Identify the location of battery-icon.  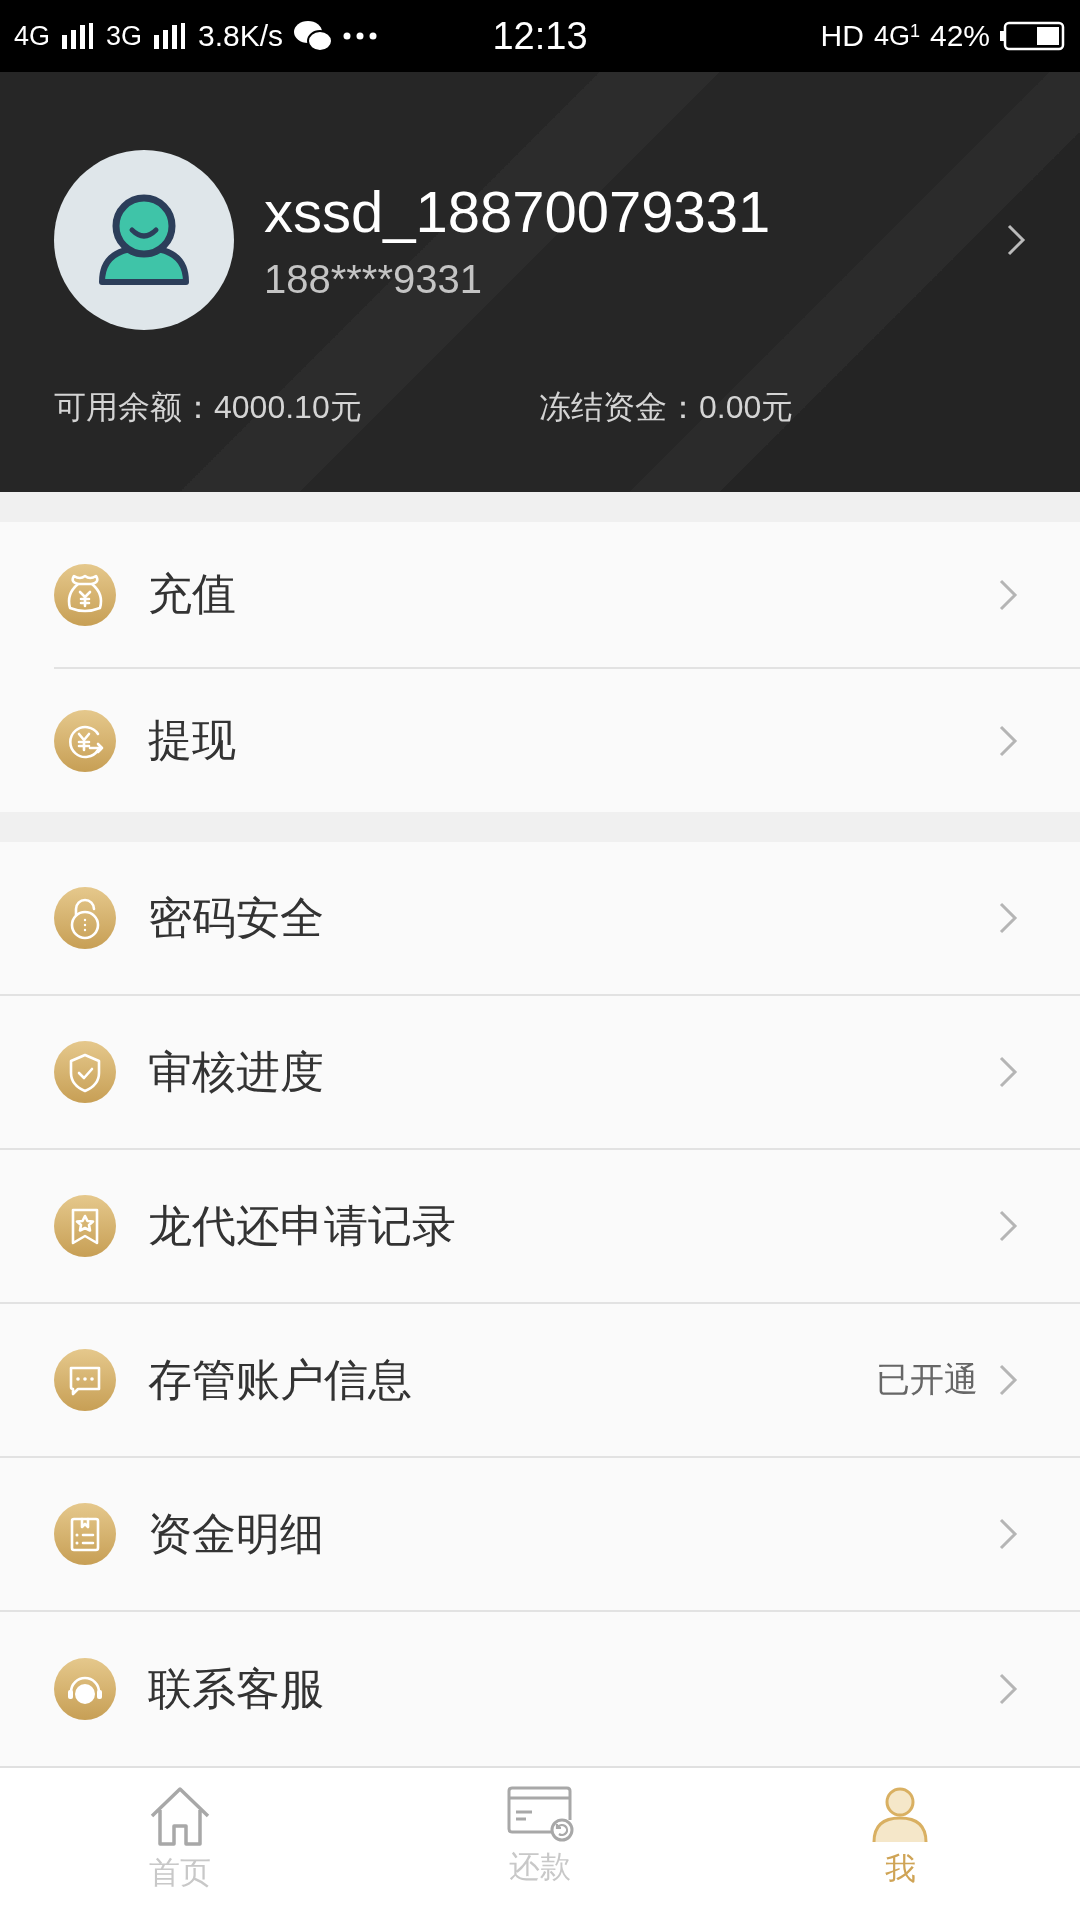
(1033, 36).